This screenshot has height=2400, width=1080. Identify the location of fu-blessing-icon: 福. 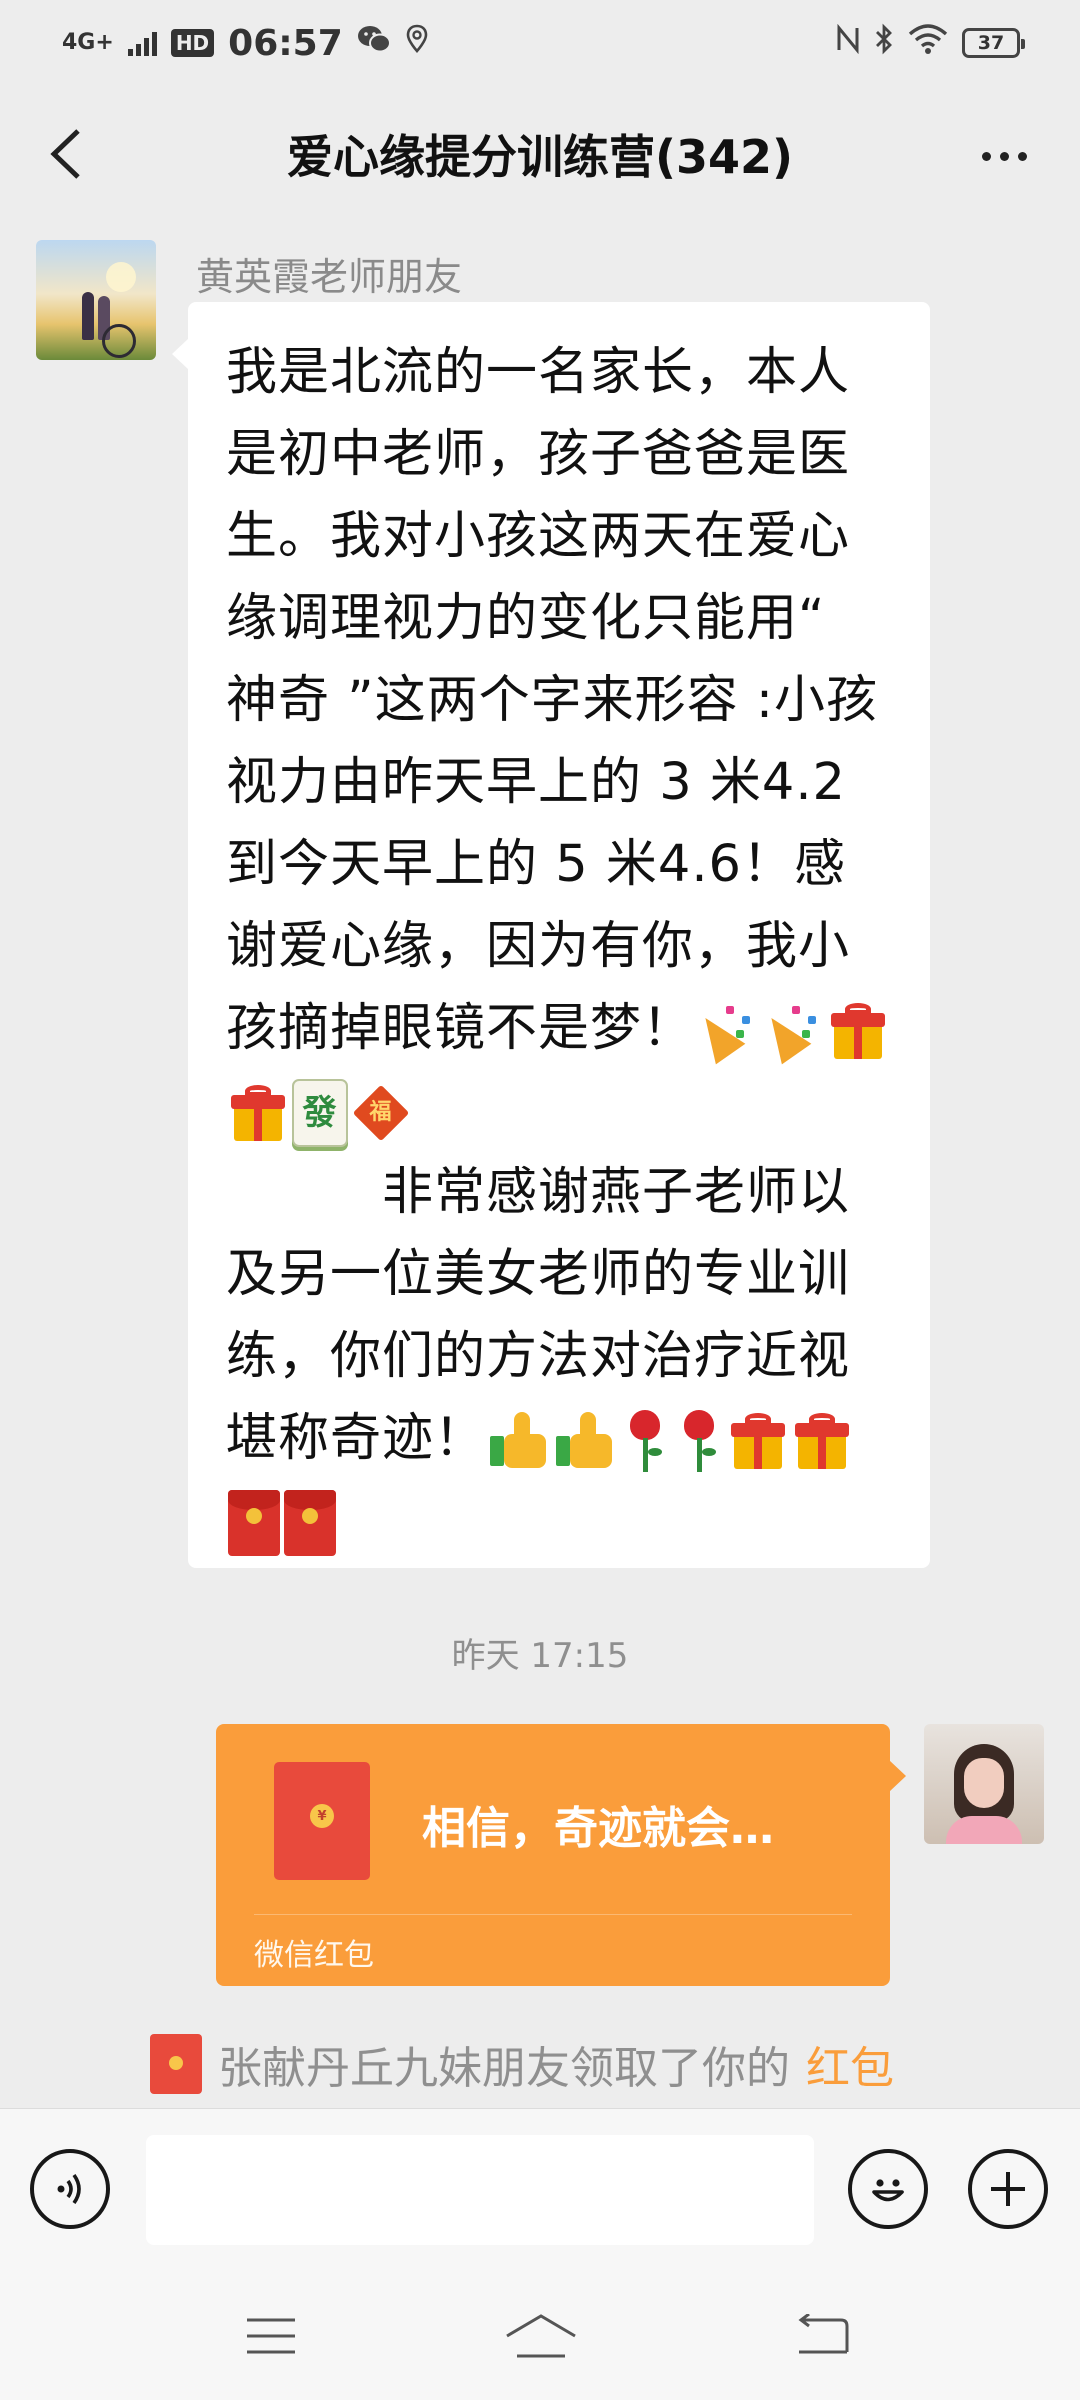
(381, 1113).